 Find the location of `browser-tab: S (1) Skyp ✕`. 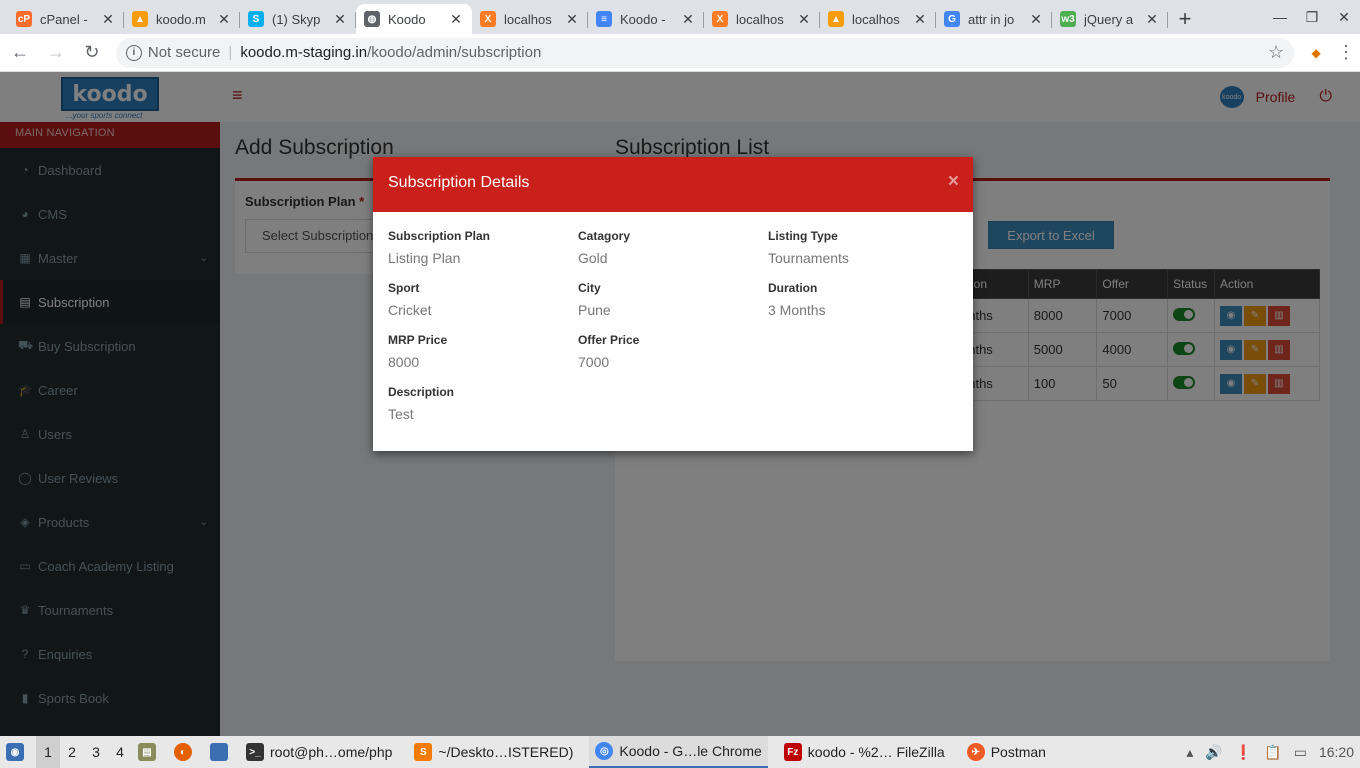

browser-tab: S (1) Skyp ✕ is located at coordinates (298, 19).